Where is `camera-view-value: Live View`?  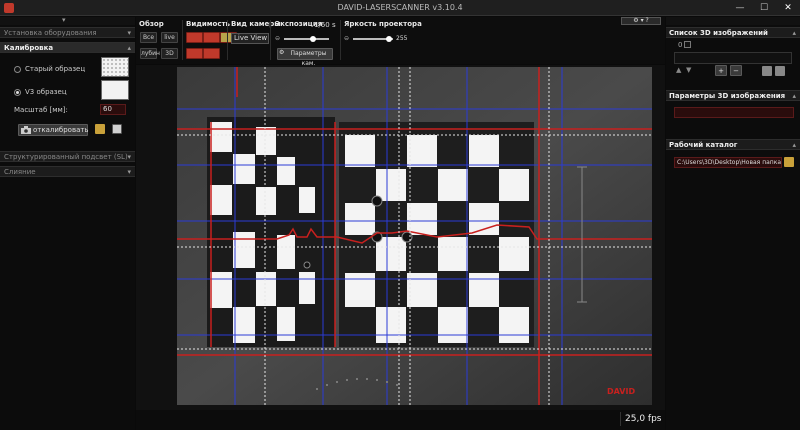
camera-view-value: Live View is located at coordinates (251, 38).